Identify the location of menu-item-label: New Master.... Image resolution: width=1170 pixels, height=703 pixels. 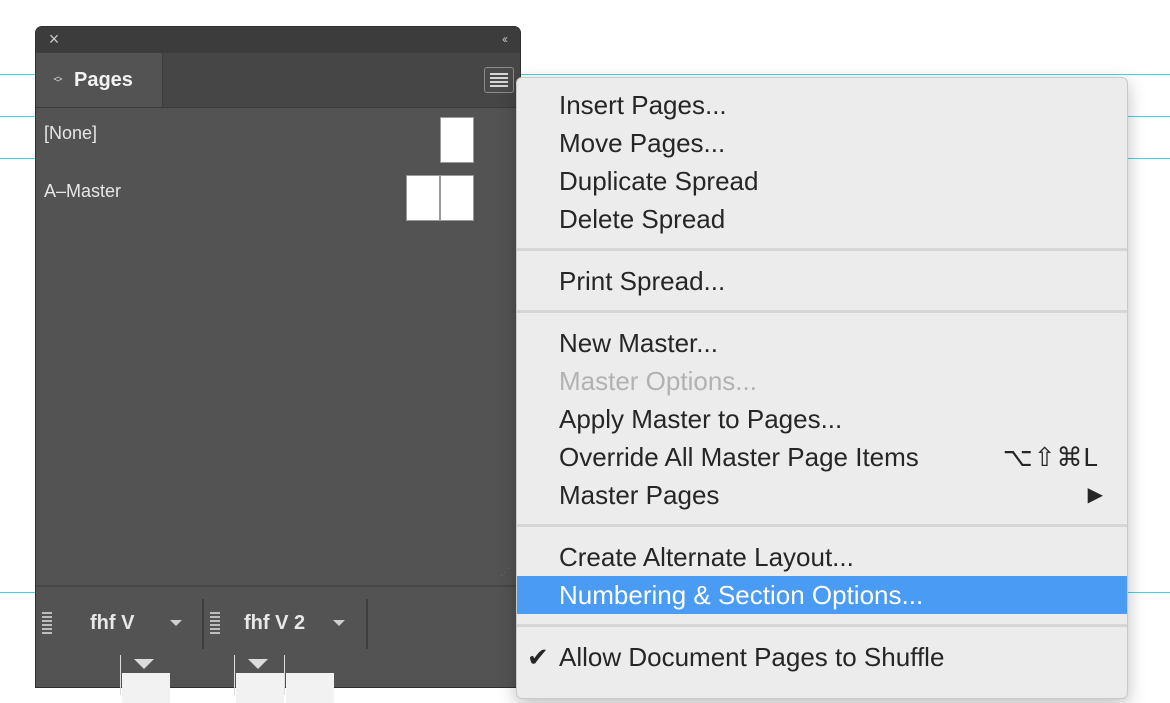
(638, 343).